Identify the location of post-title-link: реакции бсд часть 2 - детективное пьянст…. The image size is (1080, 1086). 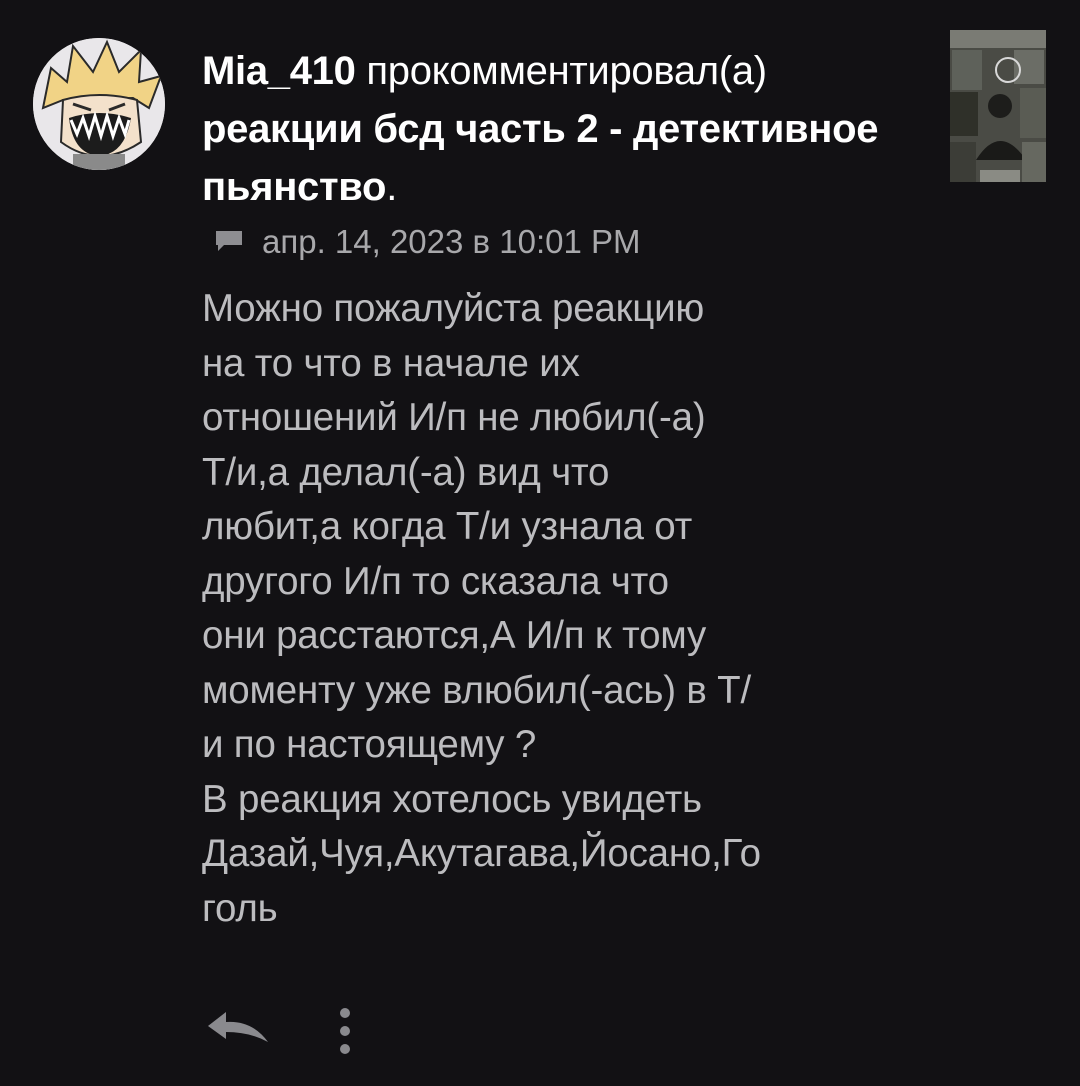
(540, 158).